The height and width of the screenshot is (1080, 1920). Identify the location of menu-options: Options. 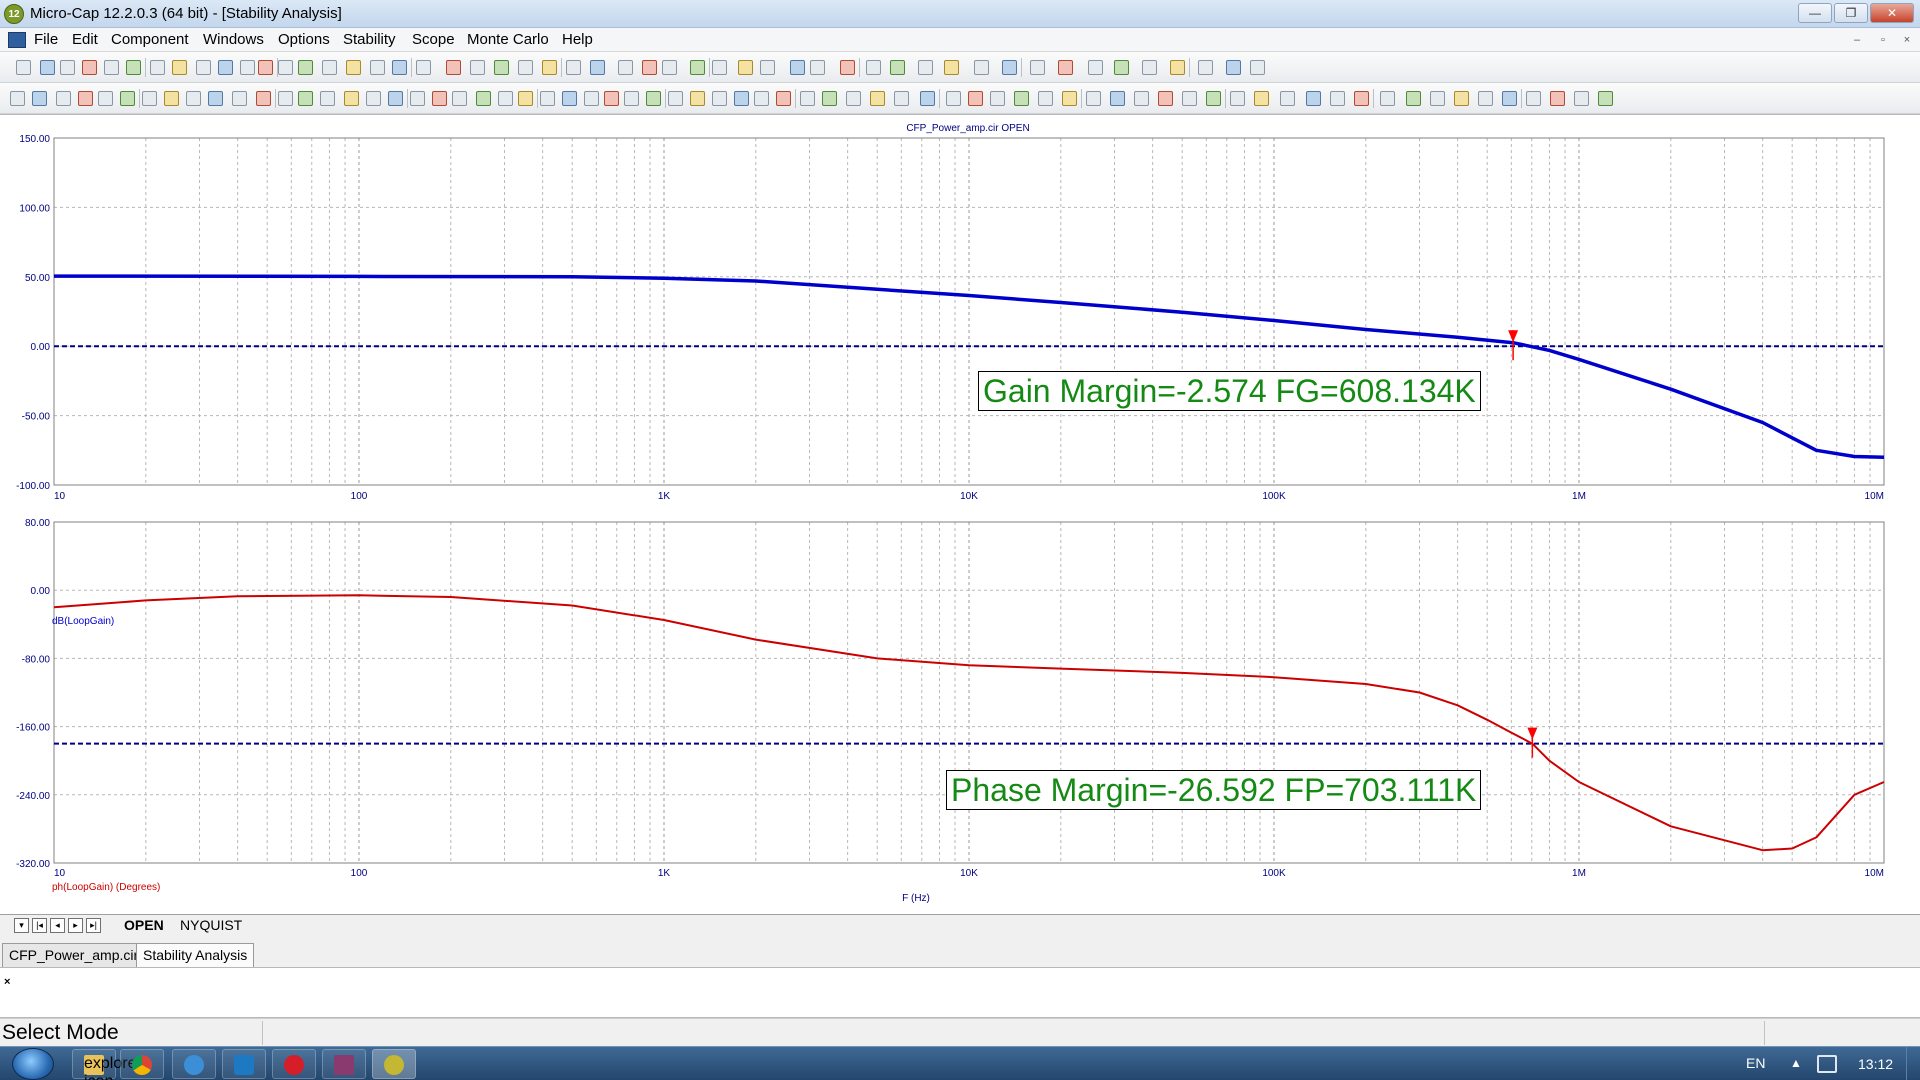
(304, 39).